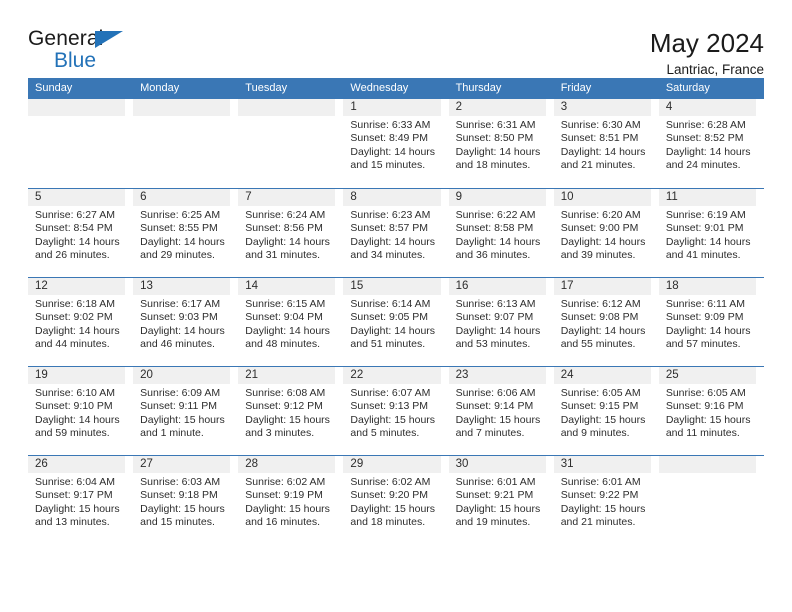 Image resolution: width=792 pixels, height=612 pixels. I want to click on sunrise-text: Sunrise: 6:30 AM, so click(600, 125).